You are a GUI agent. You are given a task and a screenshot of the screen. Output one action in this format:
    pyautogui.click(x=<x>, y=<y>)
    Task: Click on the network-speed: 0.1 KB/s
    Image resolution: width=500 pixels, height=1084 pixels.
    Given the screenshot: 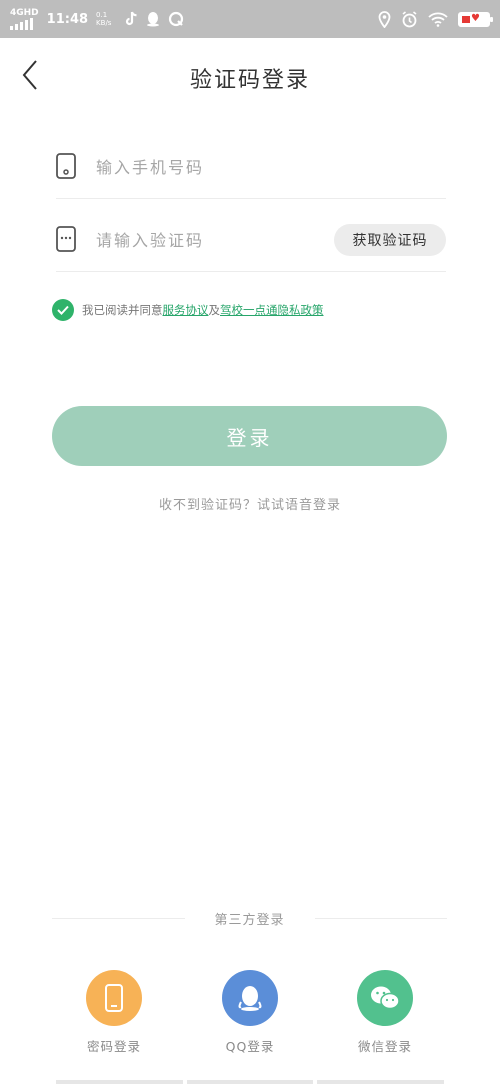 What is the action you would take?
    pyautogui.click(x=106, y=19)
    